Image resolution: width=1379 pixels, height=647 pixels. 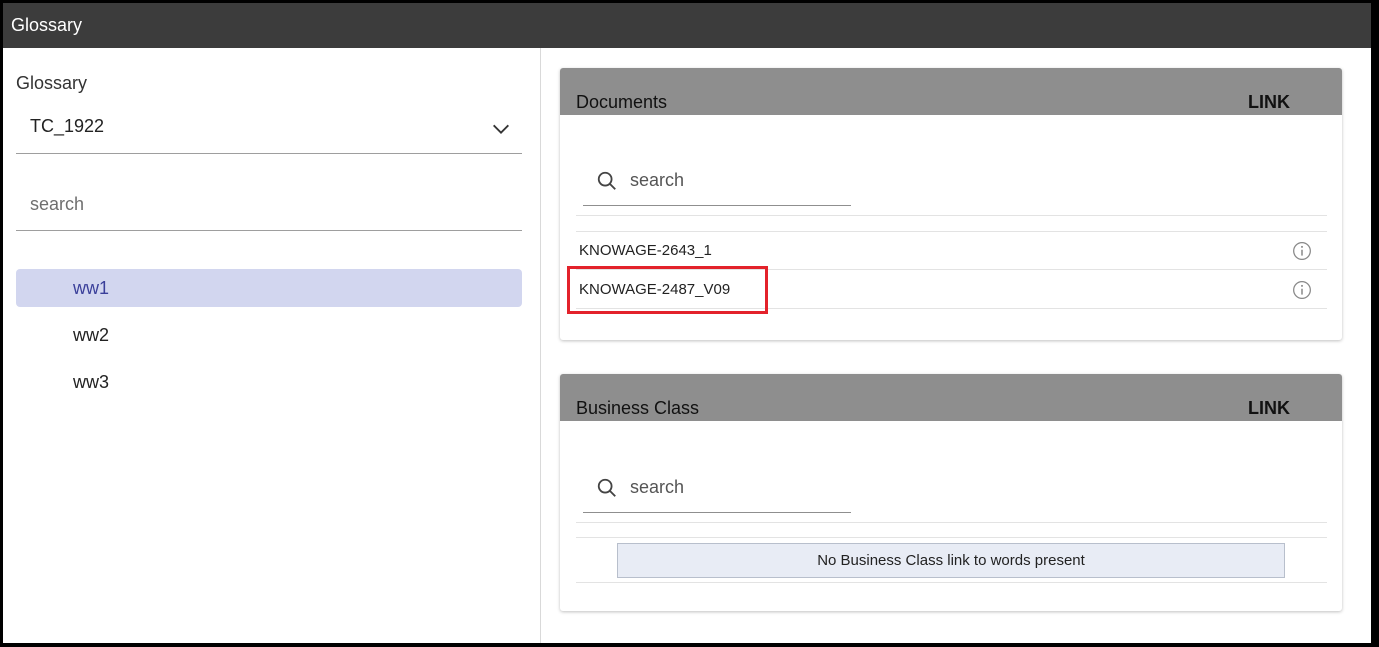 I want to click on document-row: KNOWAGE-2487_V09, so click(x=951, y=290).